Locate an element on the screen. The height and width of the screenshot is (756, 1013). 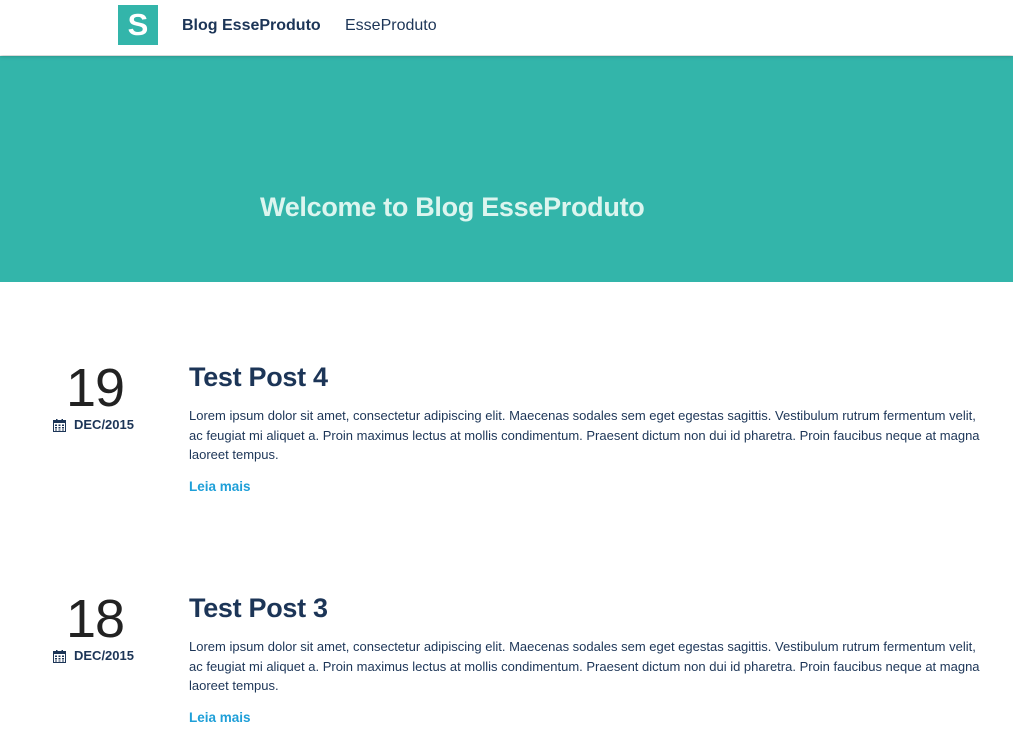
brand-link: Blog EsseProduto is located at coordinates (251, 26).